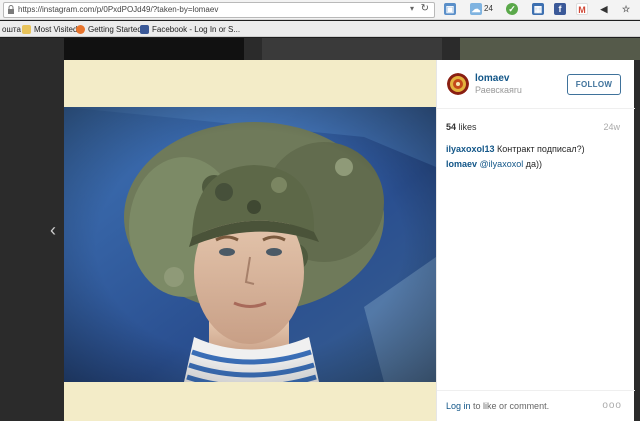 The width and height of the screenshot is (640, 421). What do you see at coordinates (450, 9) in the screenshot?
I see `screenshot-icon: ▣` at bounding box center [450, 9].